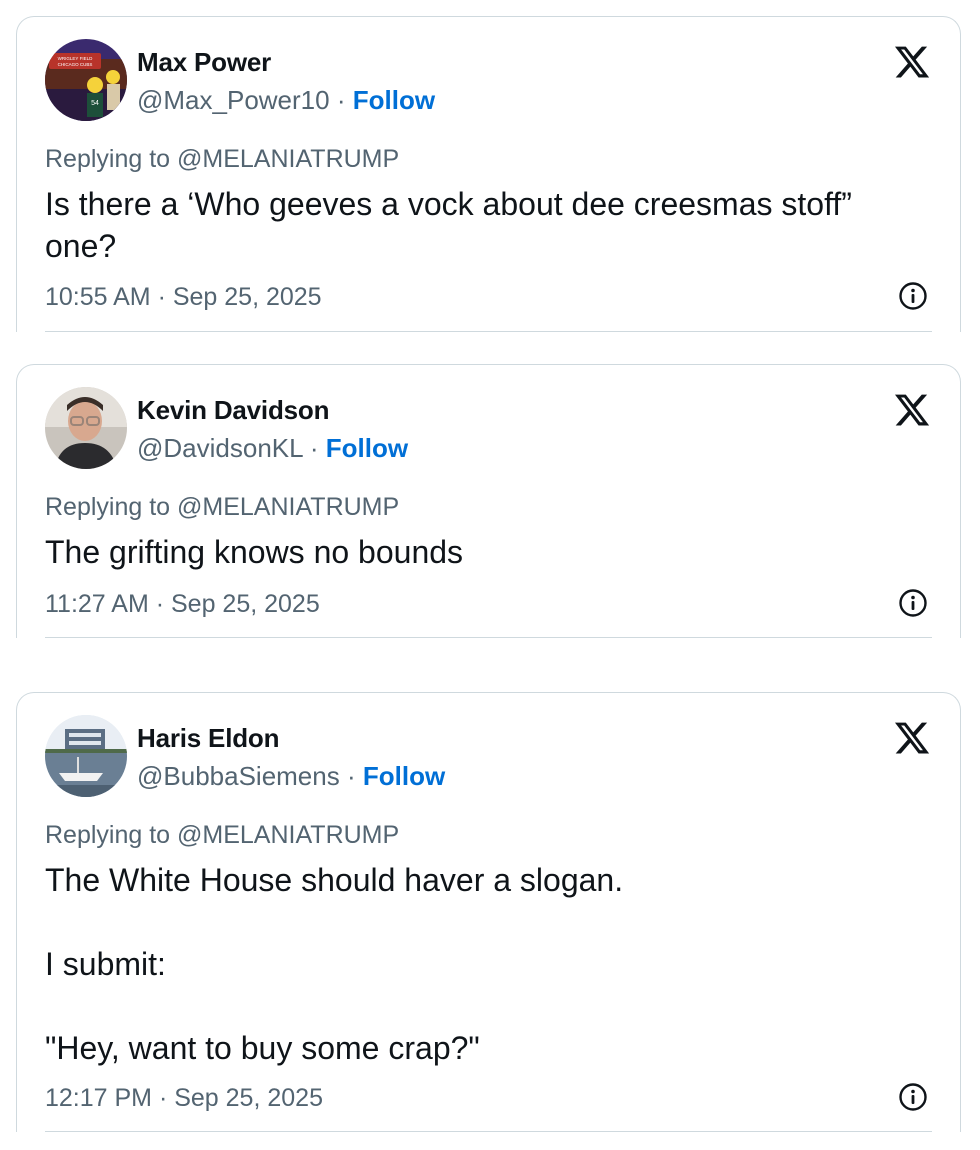 The image size is (980, 1150). Describe the element at coordinates (233, 410) in the screenshot. I see `author-name: Kevin Davidson` at that location.